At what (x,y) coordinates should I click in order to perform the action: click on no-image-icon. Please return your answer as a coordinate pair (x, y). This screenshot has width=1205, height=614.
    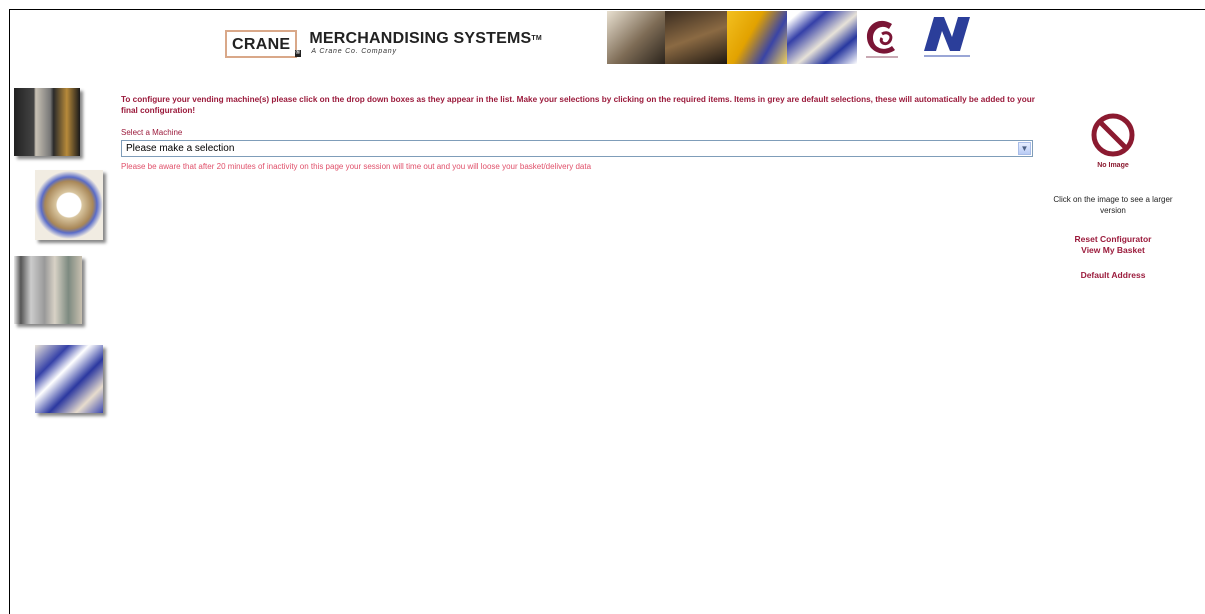
    Looking at the image, I should click on (1113, 135).